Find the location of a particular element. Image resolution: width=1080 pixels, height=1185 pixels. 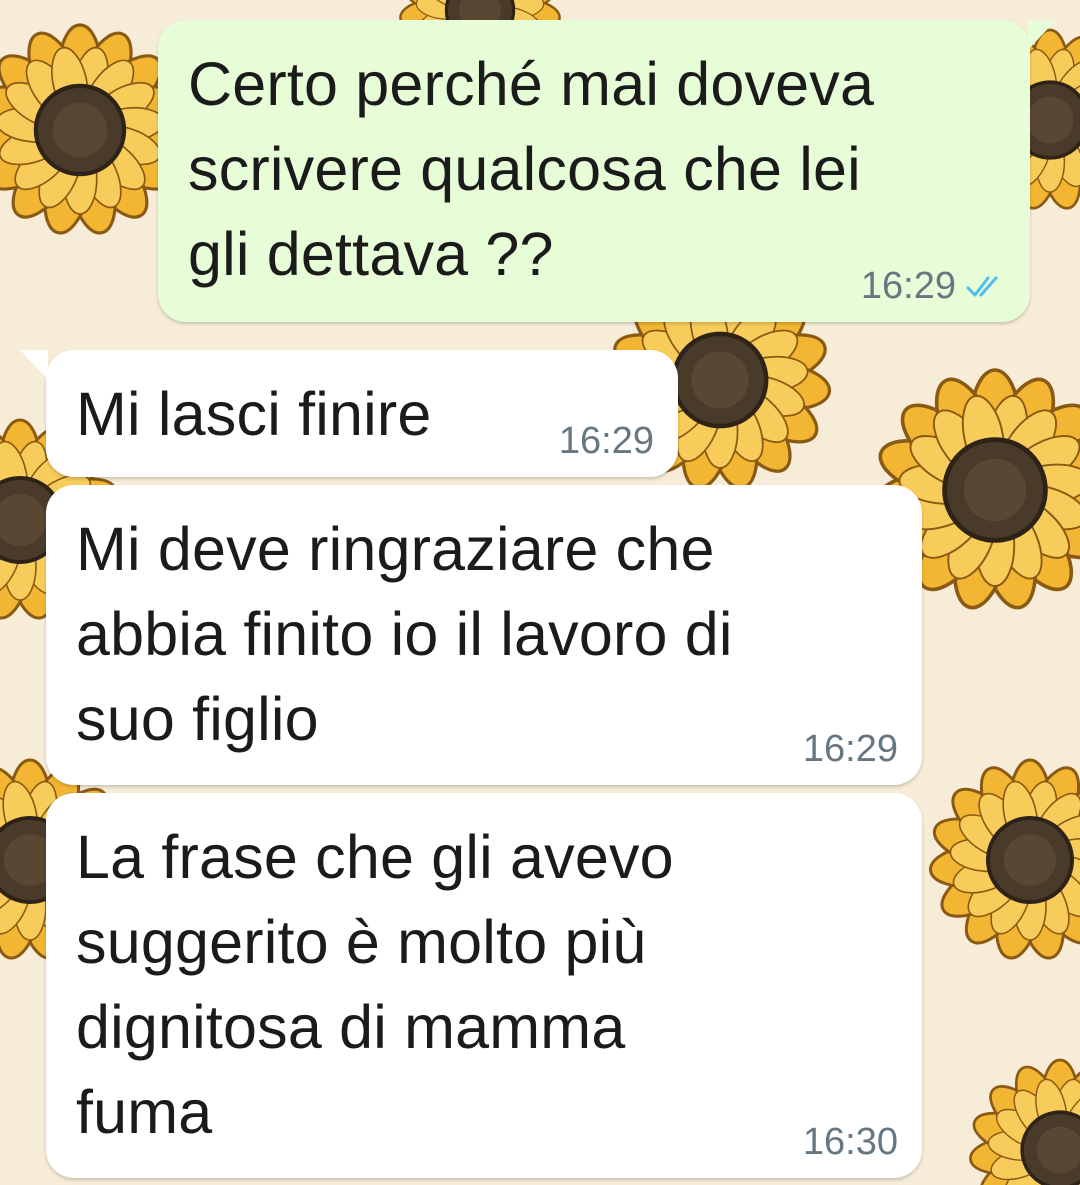

message-bubble-incoming: Mi lasci finire 16:29 is located at coordinates (349, 413).